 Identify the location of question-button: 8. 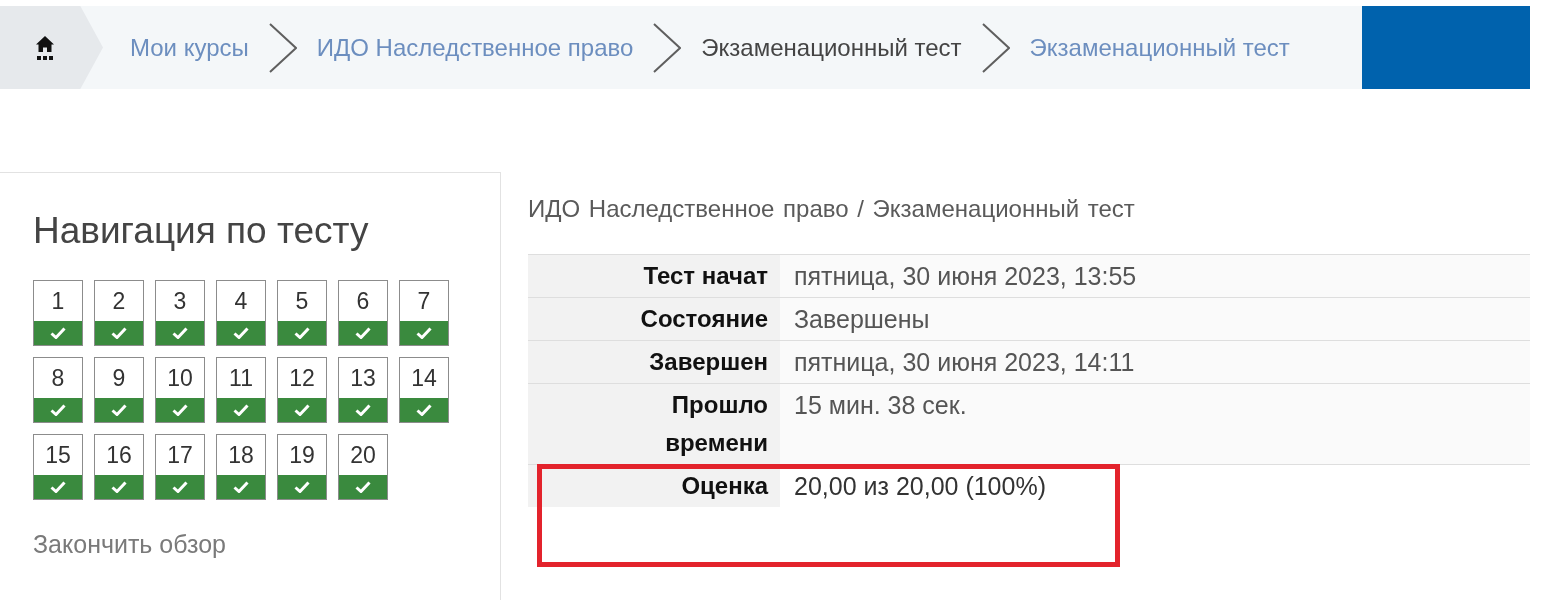
(58, 390).